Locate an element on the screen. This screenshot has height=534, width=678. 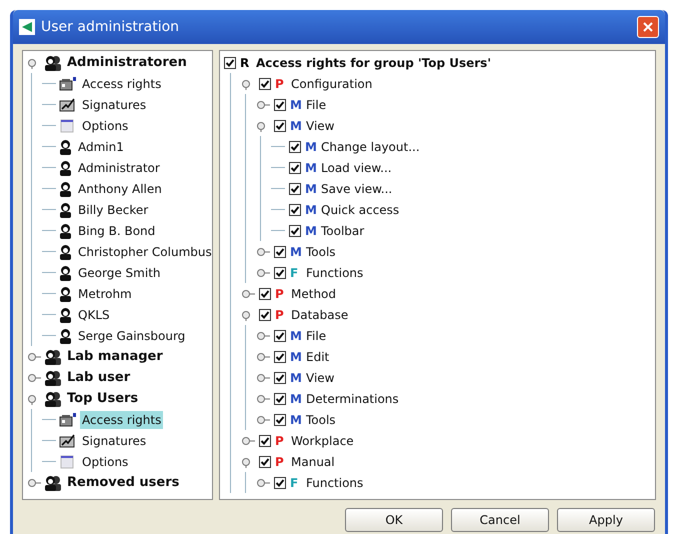
close-button is located at coordinates (648, 27).